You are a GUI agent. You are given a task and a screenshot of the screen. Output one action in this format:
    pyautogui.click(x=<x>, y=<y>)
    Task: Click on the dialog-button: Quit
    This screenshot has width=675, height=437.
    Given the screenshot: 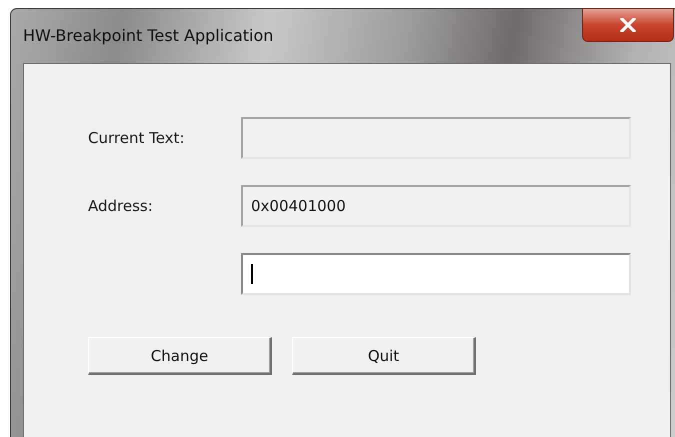 What is the action you would take?
    pyautogui.click(x=384, y=356)
    